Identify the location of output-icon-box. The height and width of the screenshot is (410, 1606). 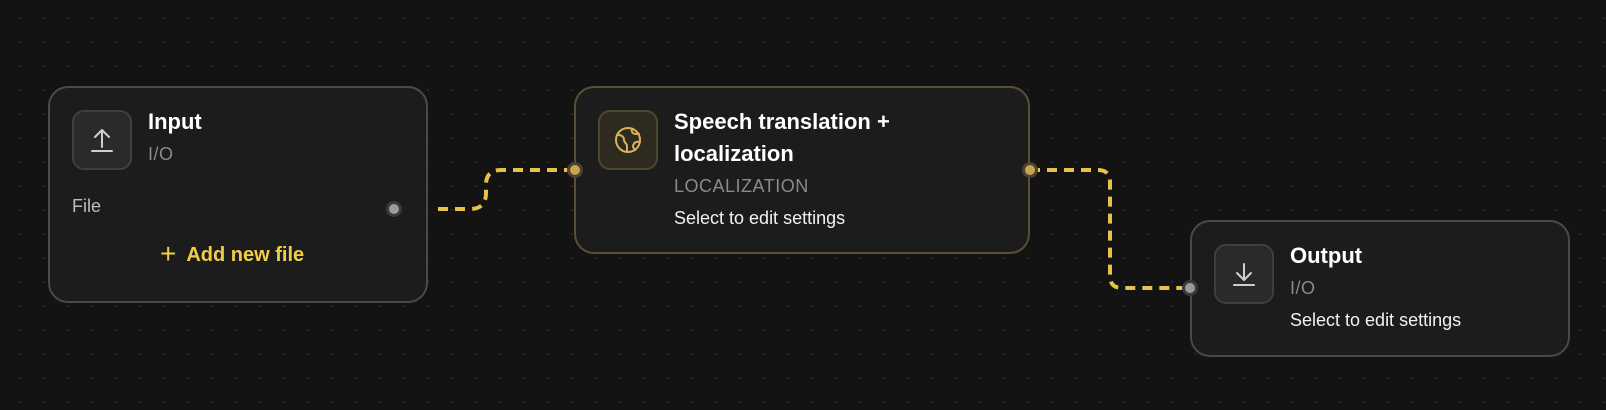
(1244, 274).